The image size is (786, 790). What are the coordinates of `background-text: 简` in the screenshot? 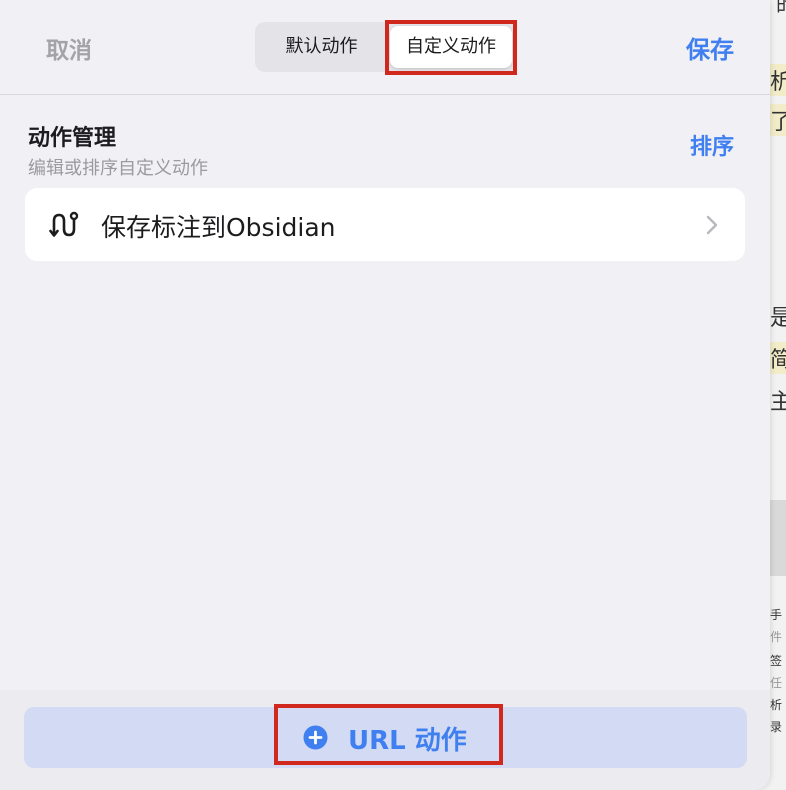 It's located at (778, 358).